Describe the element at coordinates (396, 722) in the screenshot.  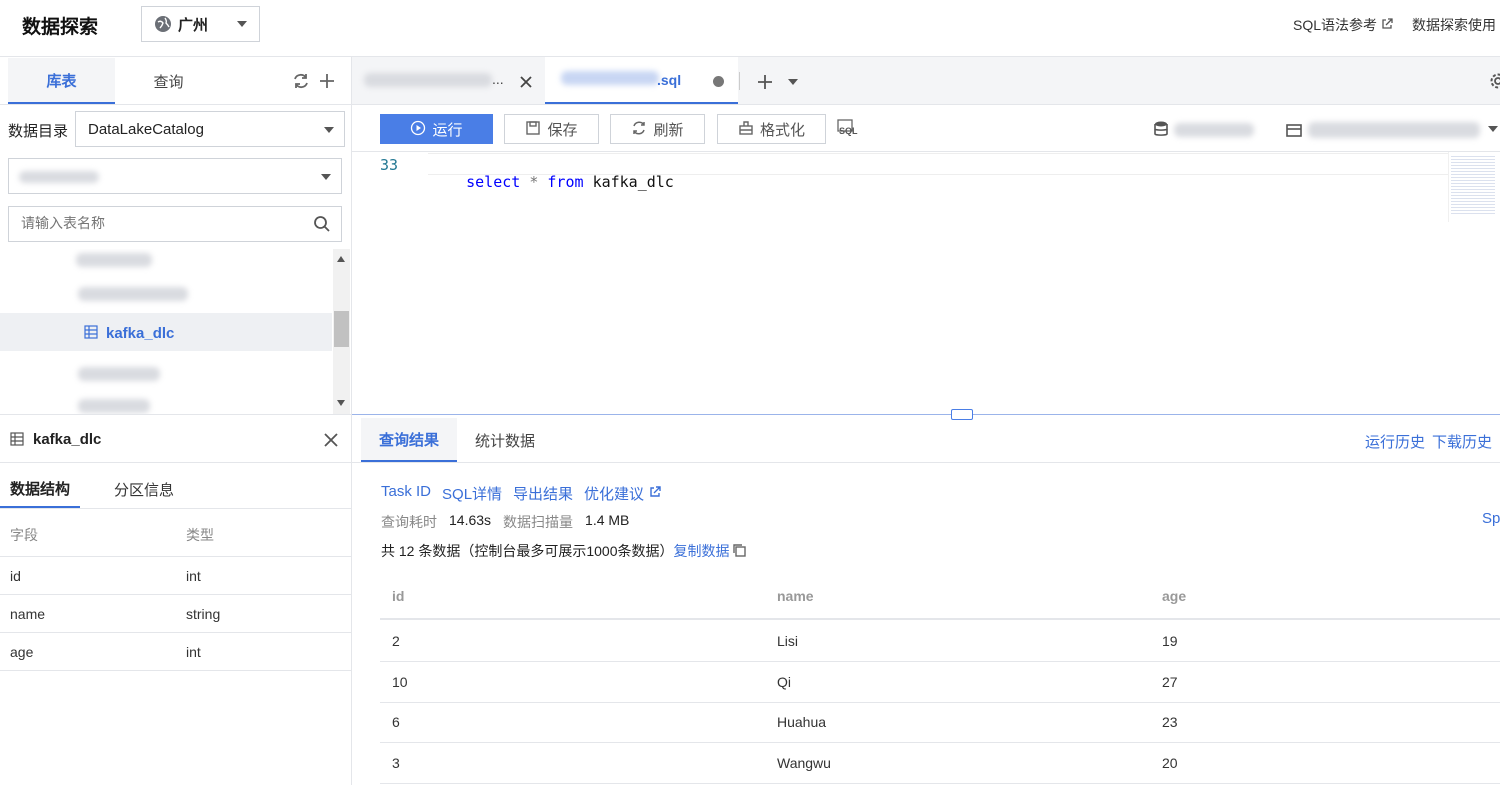
I see `table-cell: 6` at that location.